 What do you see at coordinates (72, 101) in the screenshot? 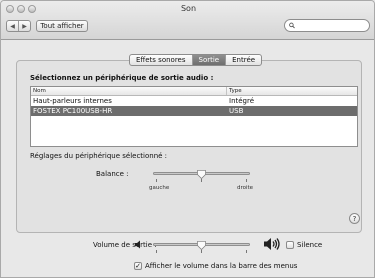
I see `device-name: Haut-parleurs internes` at bounding box center [72, 101].